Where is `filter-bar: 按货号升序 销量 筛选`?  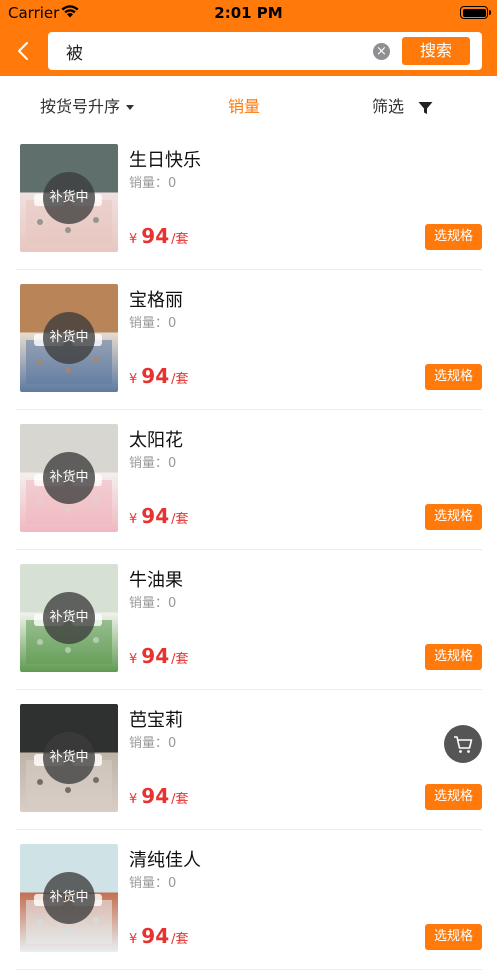 filter-bar: 按货号升序 销量 筛选 is located at coordinates (248, 103).